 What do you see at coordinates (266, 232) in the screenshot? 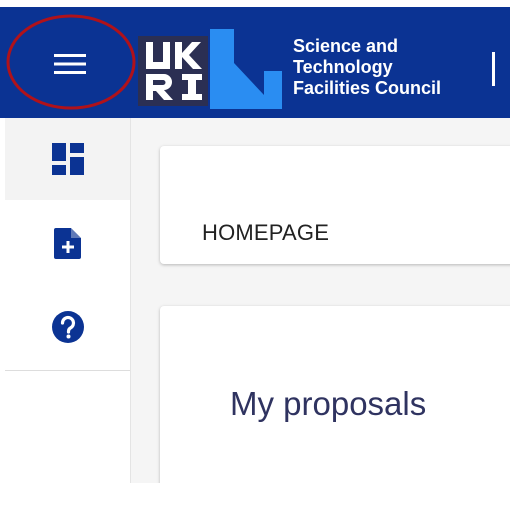
I see `breadcrumb: HOMEPAGE` at bounding box center [266, 232].